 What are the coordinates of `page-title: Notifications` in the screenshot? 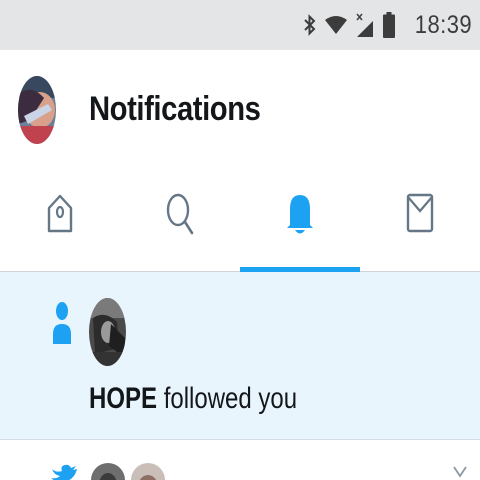 It's located at (175, 109).